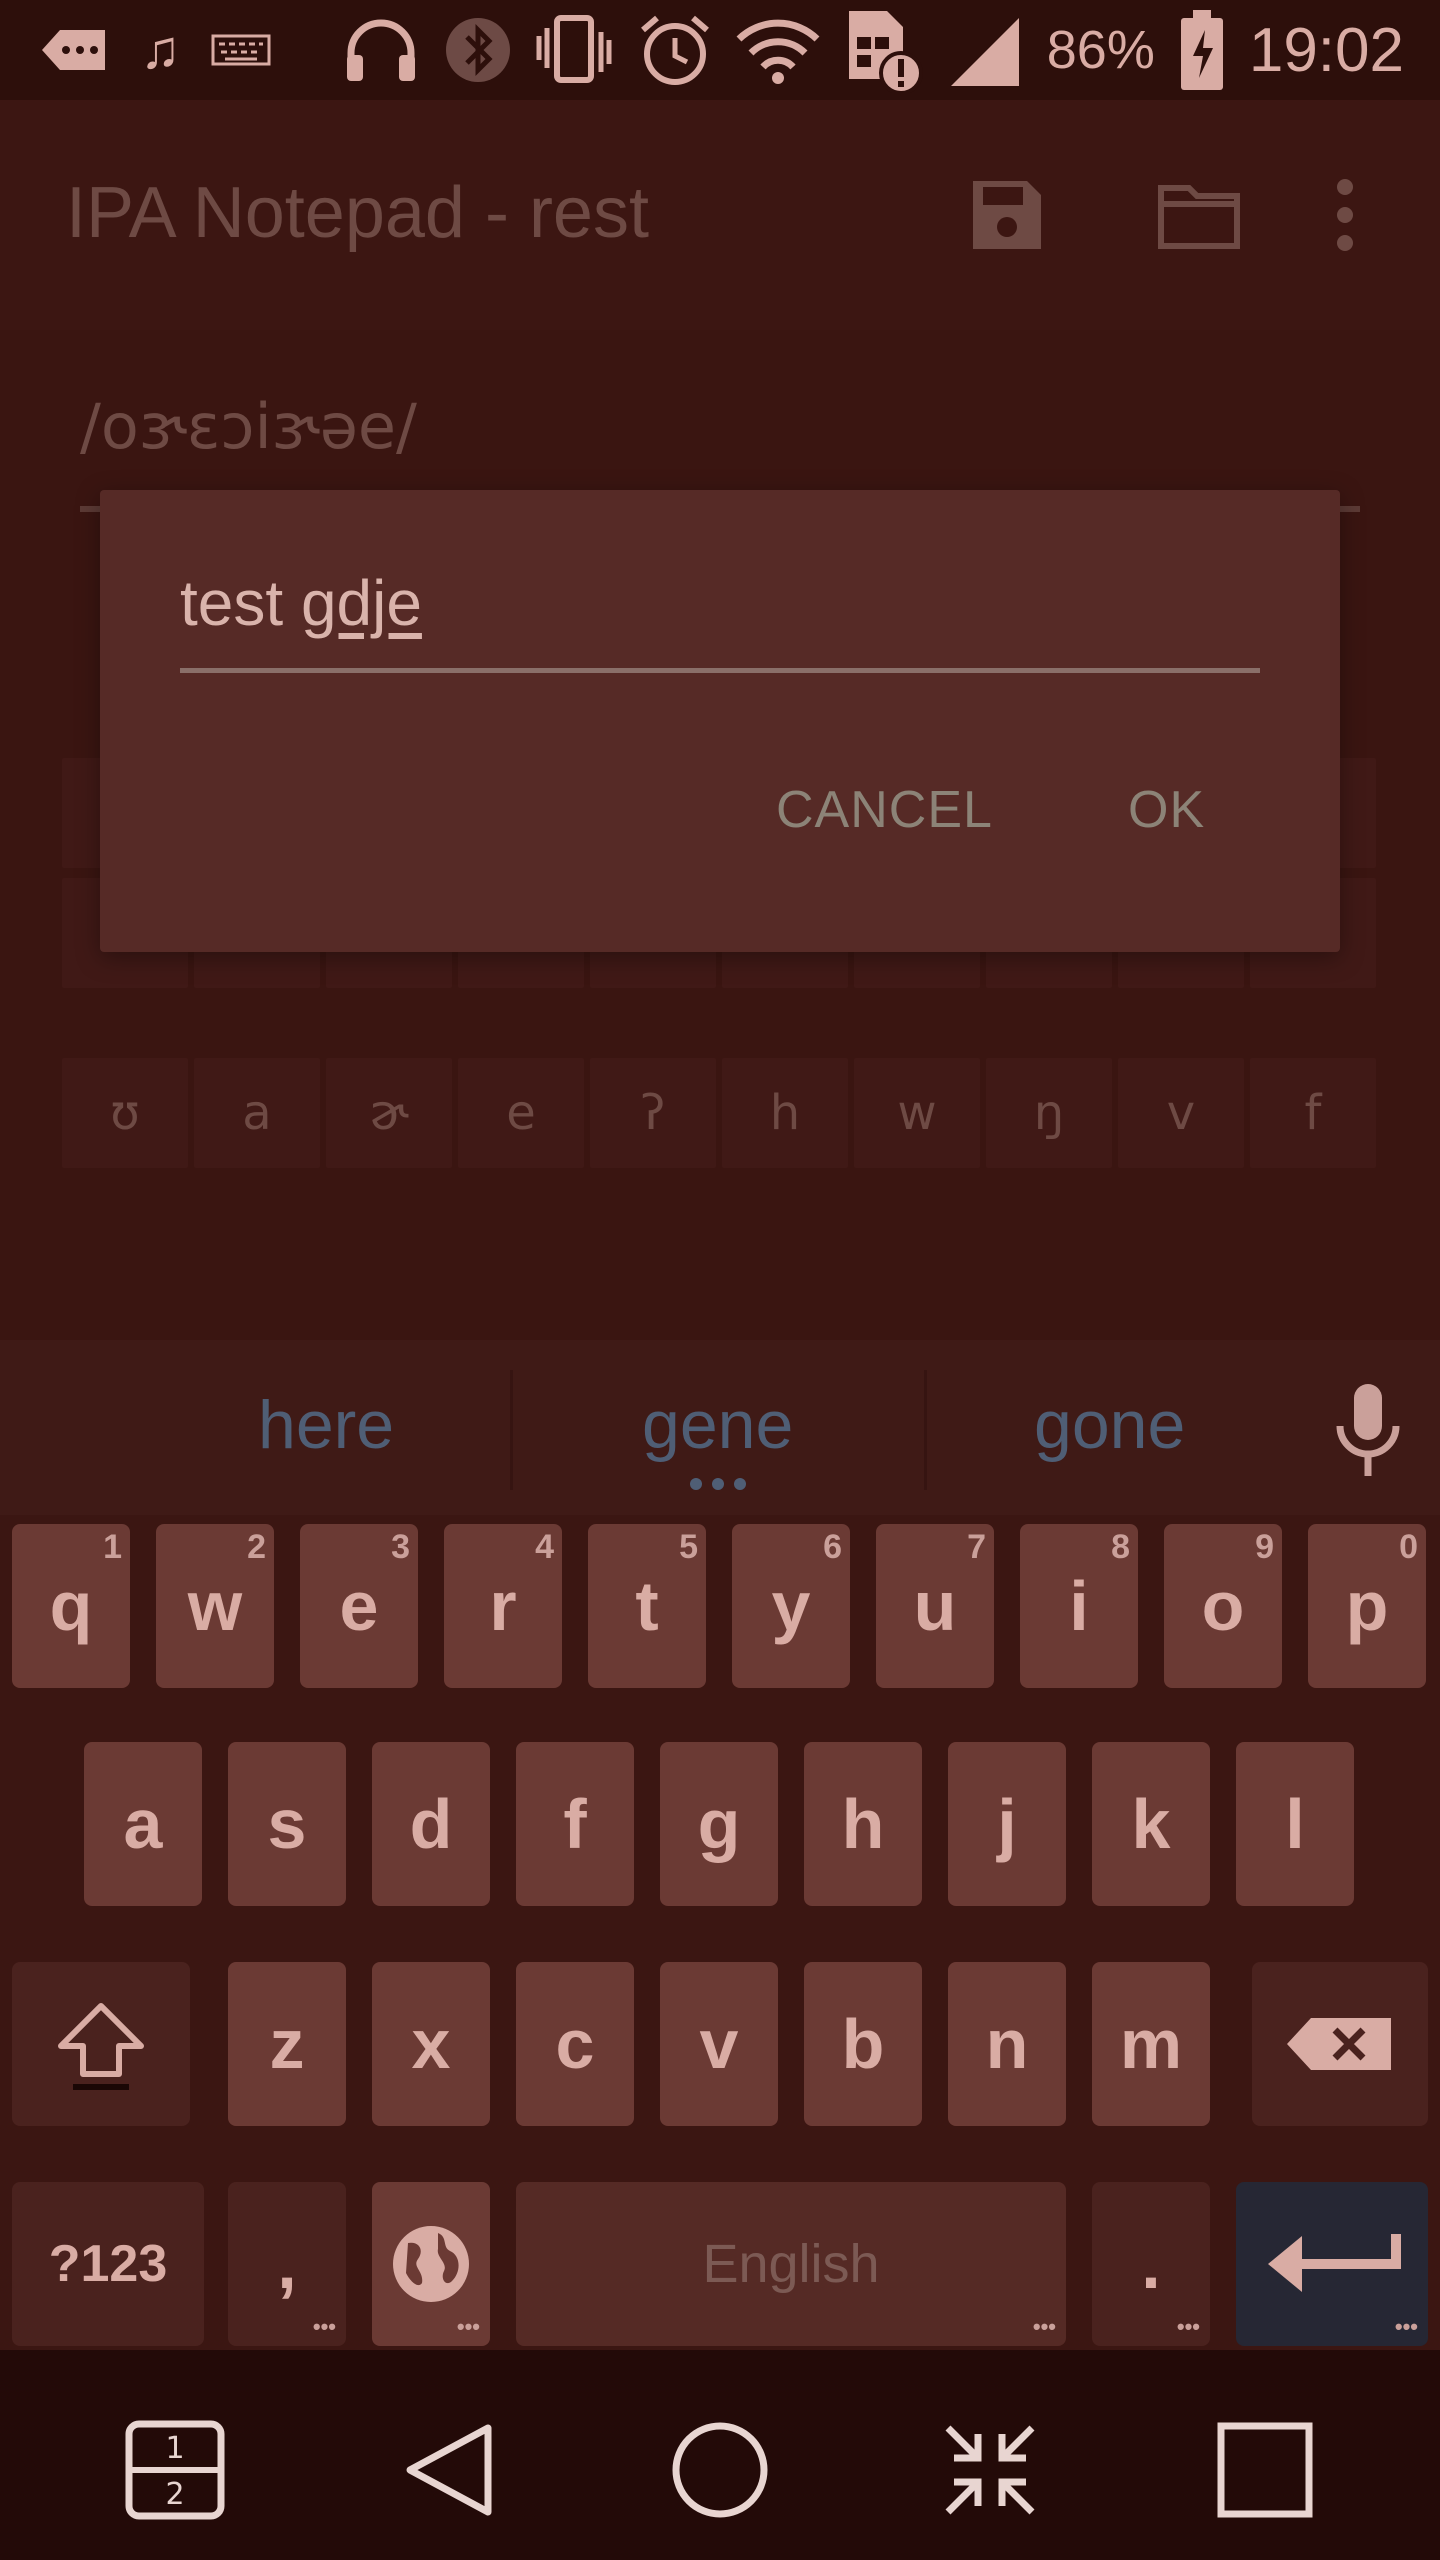 This screenshot has width=1440, height=2560. I want to click on save-icon, so click(1007, 215).